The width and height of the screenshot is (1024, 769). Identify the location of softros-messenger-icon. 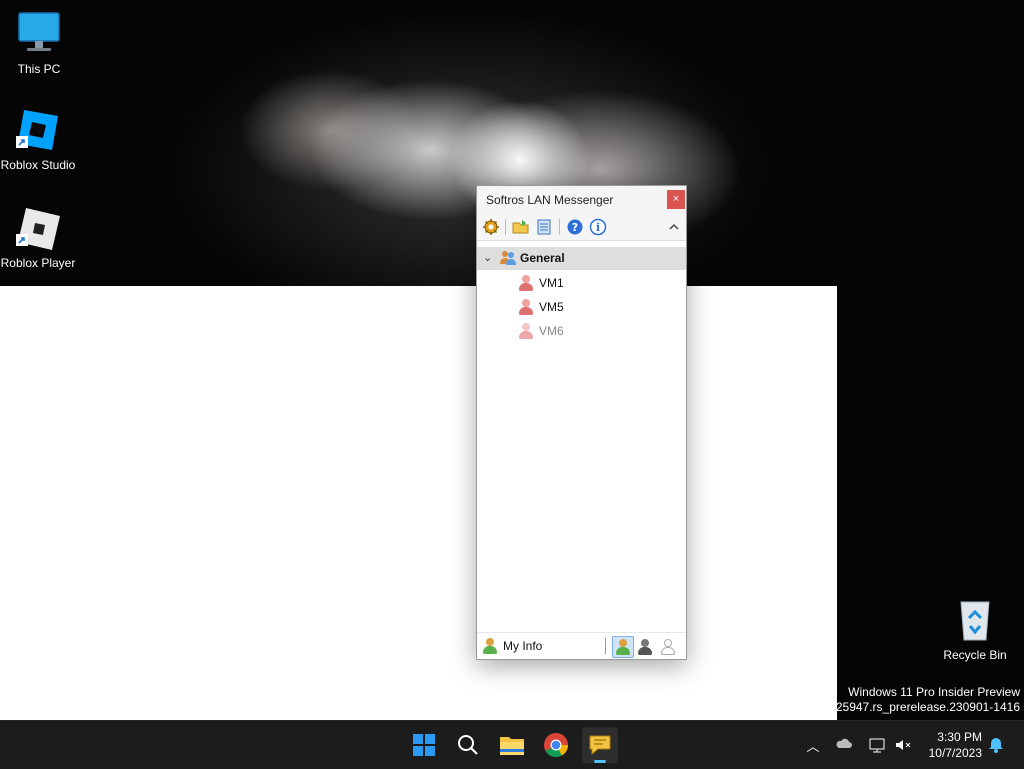
(600, 745).